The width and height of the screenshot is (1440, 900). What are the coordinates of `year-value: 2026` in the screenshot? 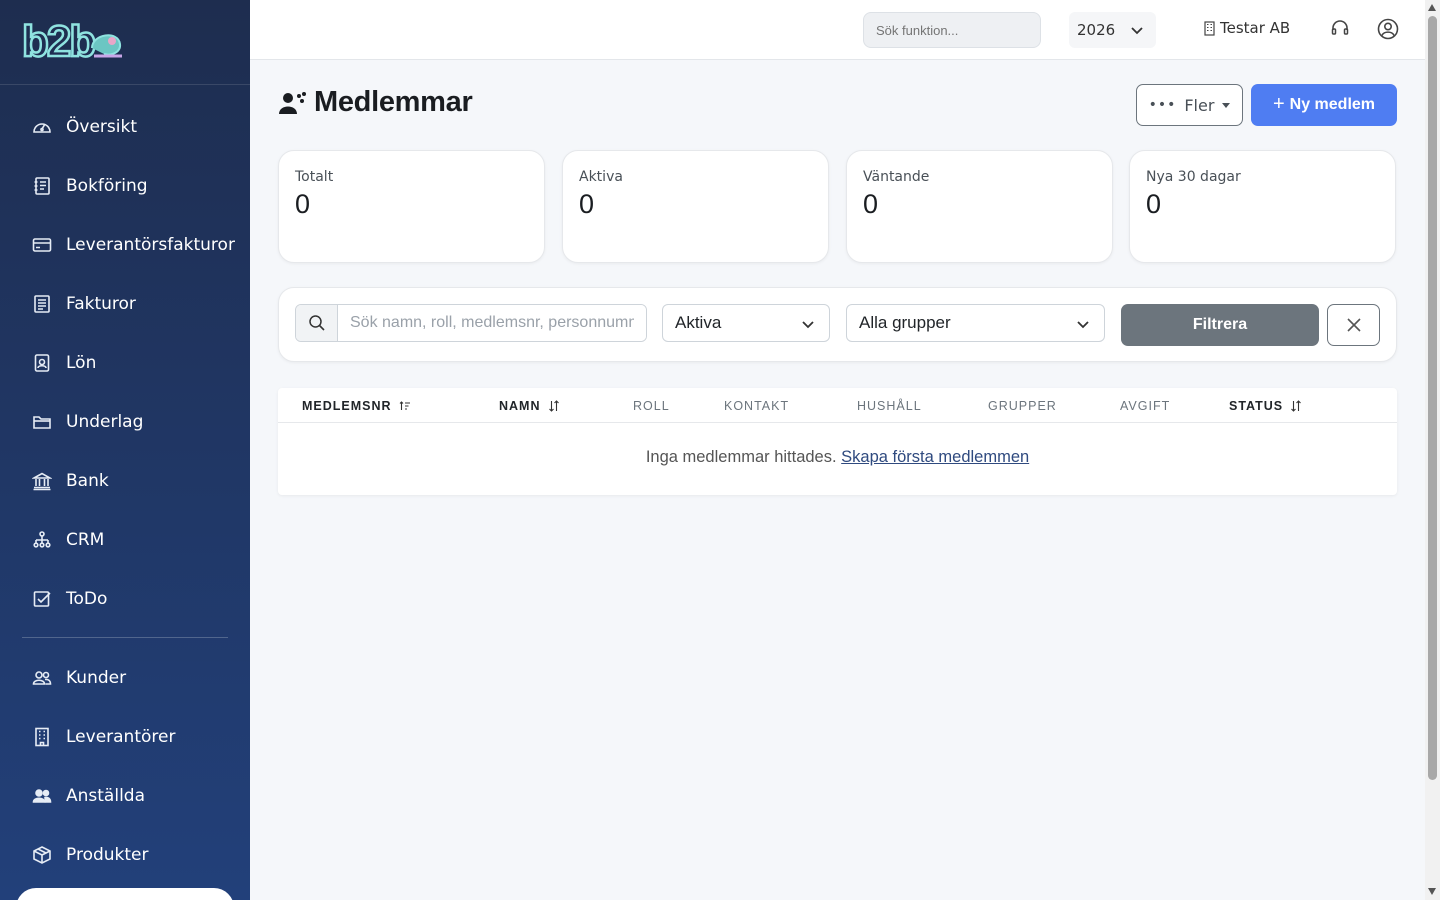 It's located at (1096, 30).